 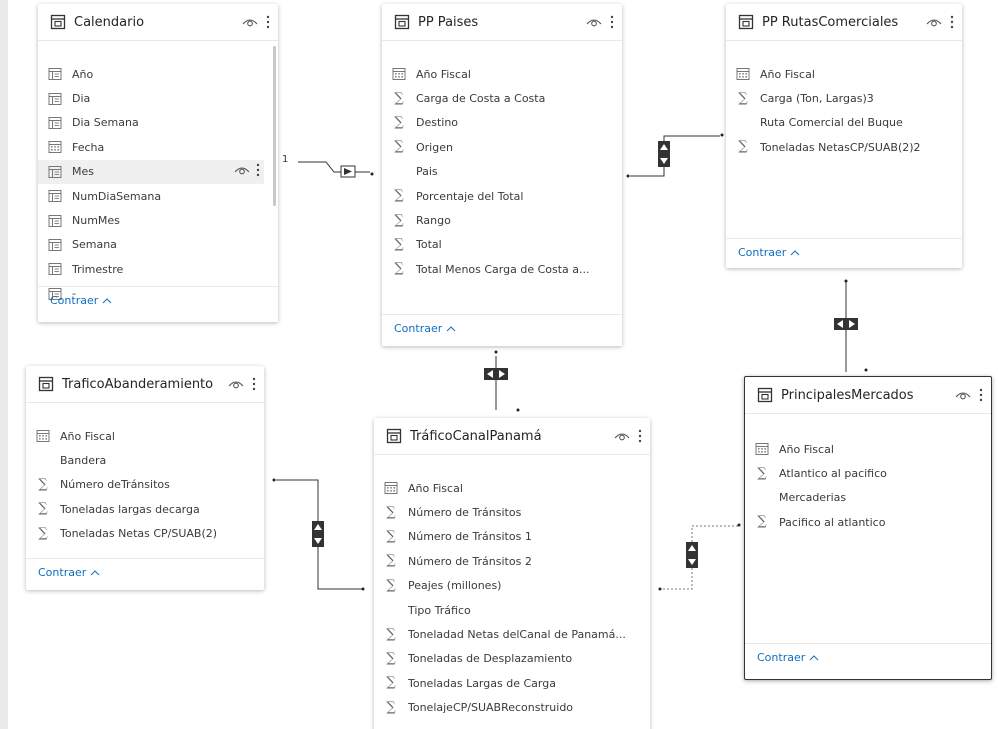 What do you see at coordinates (512, 659) in the screenshot?
I see `field-item: ∑ Toneladas de Desplazamiento` at bounding box center [512, 659].